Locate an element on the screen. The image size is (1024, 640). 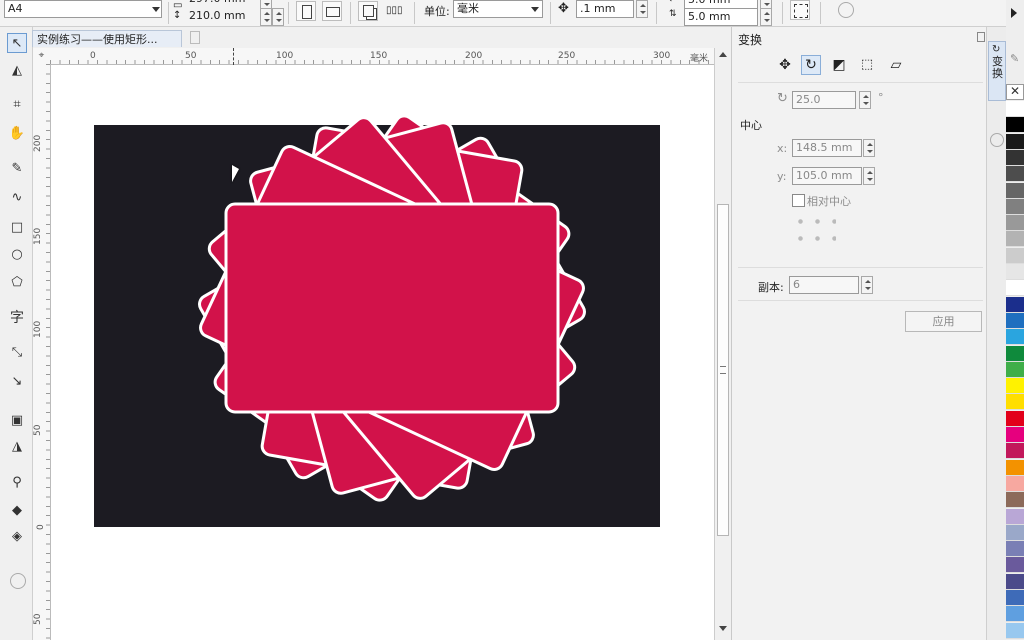
portrait-button is located at coordinates (306, 11).